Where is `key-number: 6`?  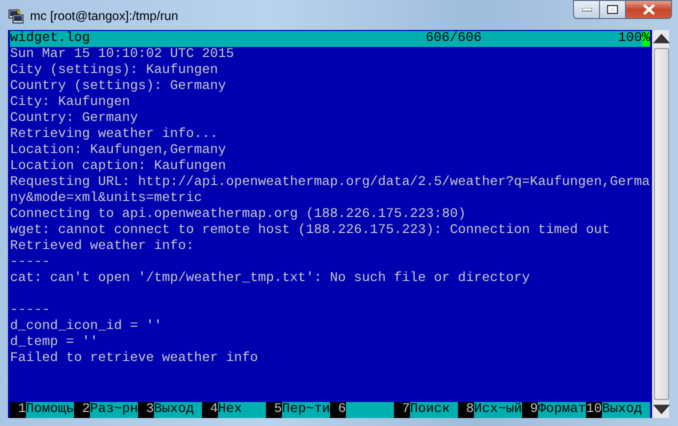
key-number: 6 is located at coordinates (338, 410).